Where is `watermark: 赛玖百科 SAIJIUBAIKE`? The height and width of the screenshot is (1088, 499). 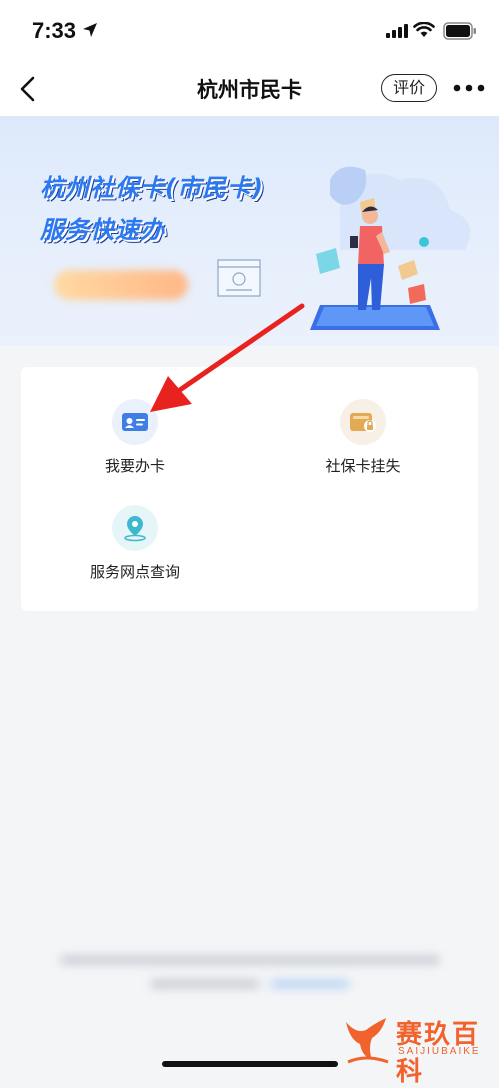 watermark: 赛玖百科 SAIJIUBAIKE is located at coordinates (417, 1049).